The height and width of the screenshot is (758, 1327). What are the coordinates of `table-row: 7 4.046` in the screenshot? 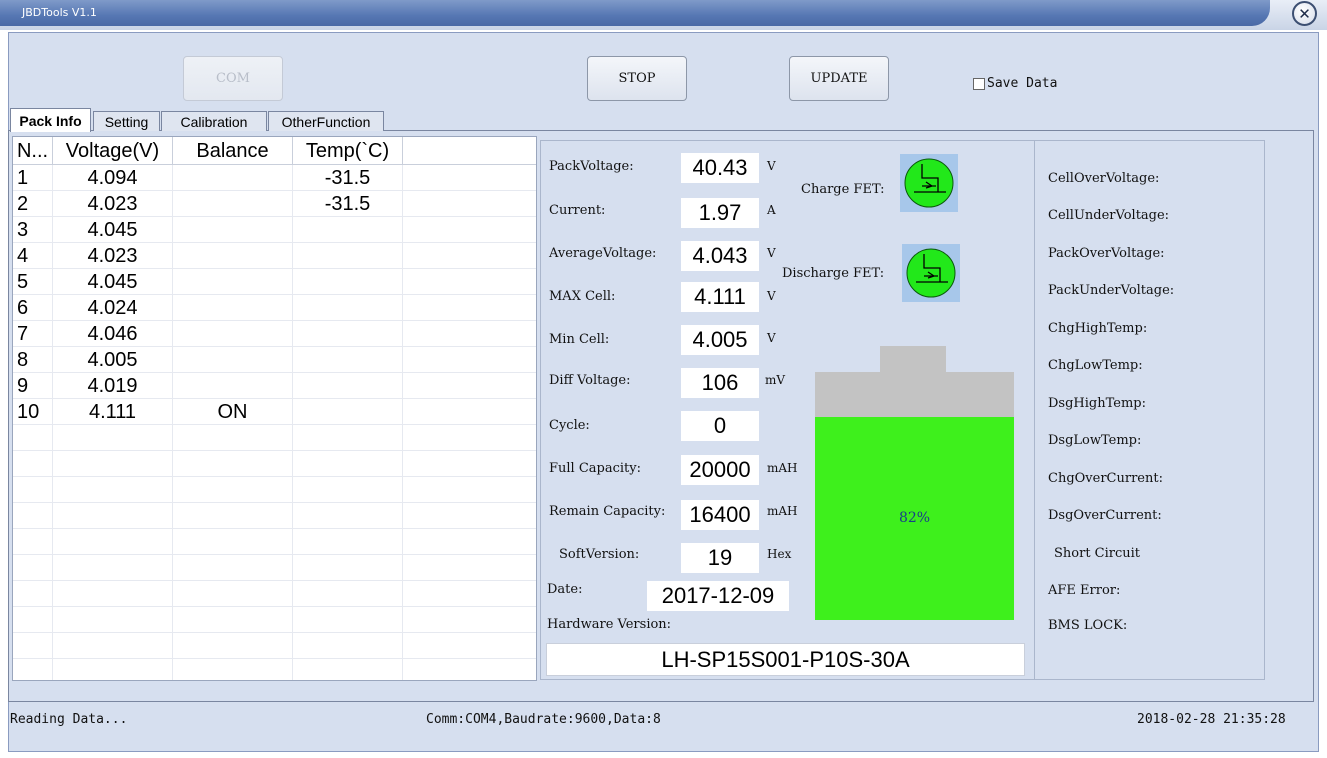 It's located at (274, 334).